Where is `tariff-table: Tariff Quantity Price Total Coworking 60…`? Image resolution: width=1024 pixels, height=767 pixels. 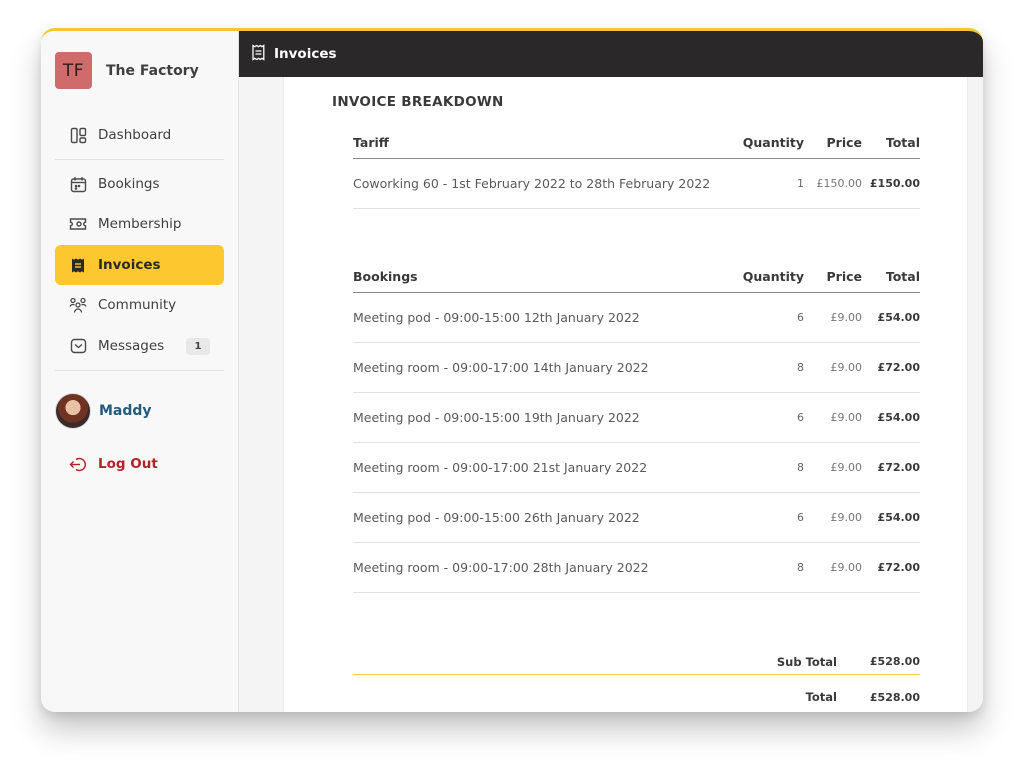 tariff-table: Tariff Quantity Price Total Coworking 60… is located at coordinates (636, 167).